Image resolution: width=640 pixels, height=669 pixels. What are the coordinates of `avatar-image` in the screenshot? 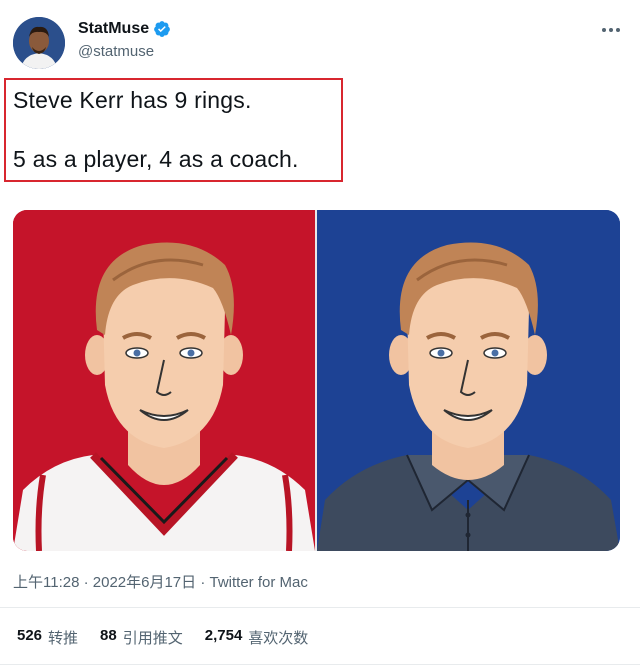 It's located at (39, 43).